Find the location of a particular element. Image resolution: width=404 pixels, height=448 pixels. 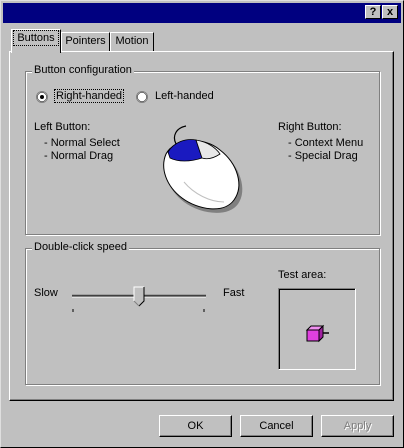

cancel-button: Cancel is located at coordinates (276, 426).